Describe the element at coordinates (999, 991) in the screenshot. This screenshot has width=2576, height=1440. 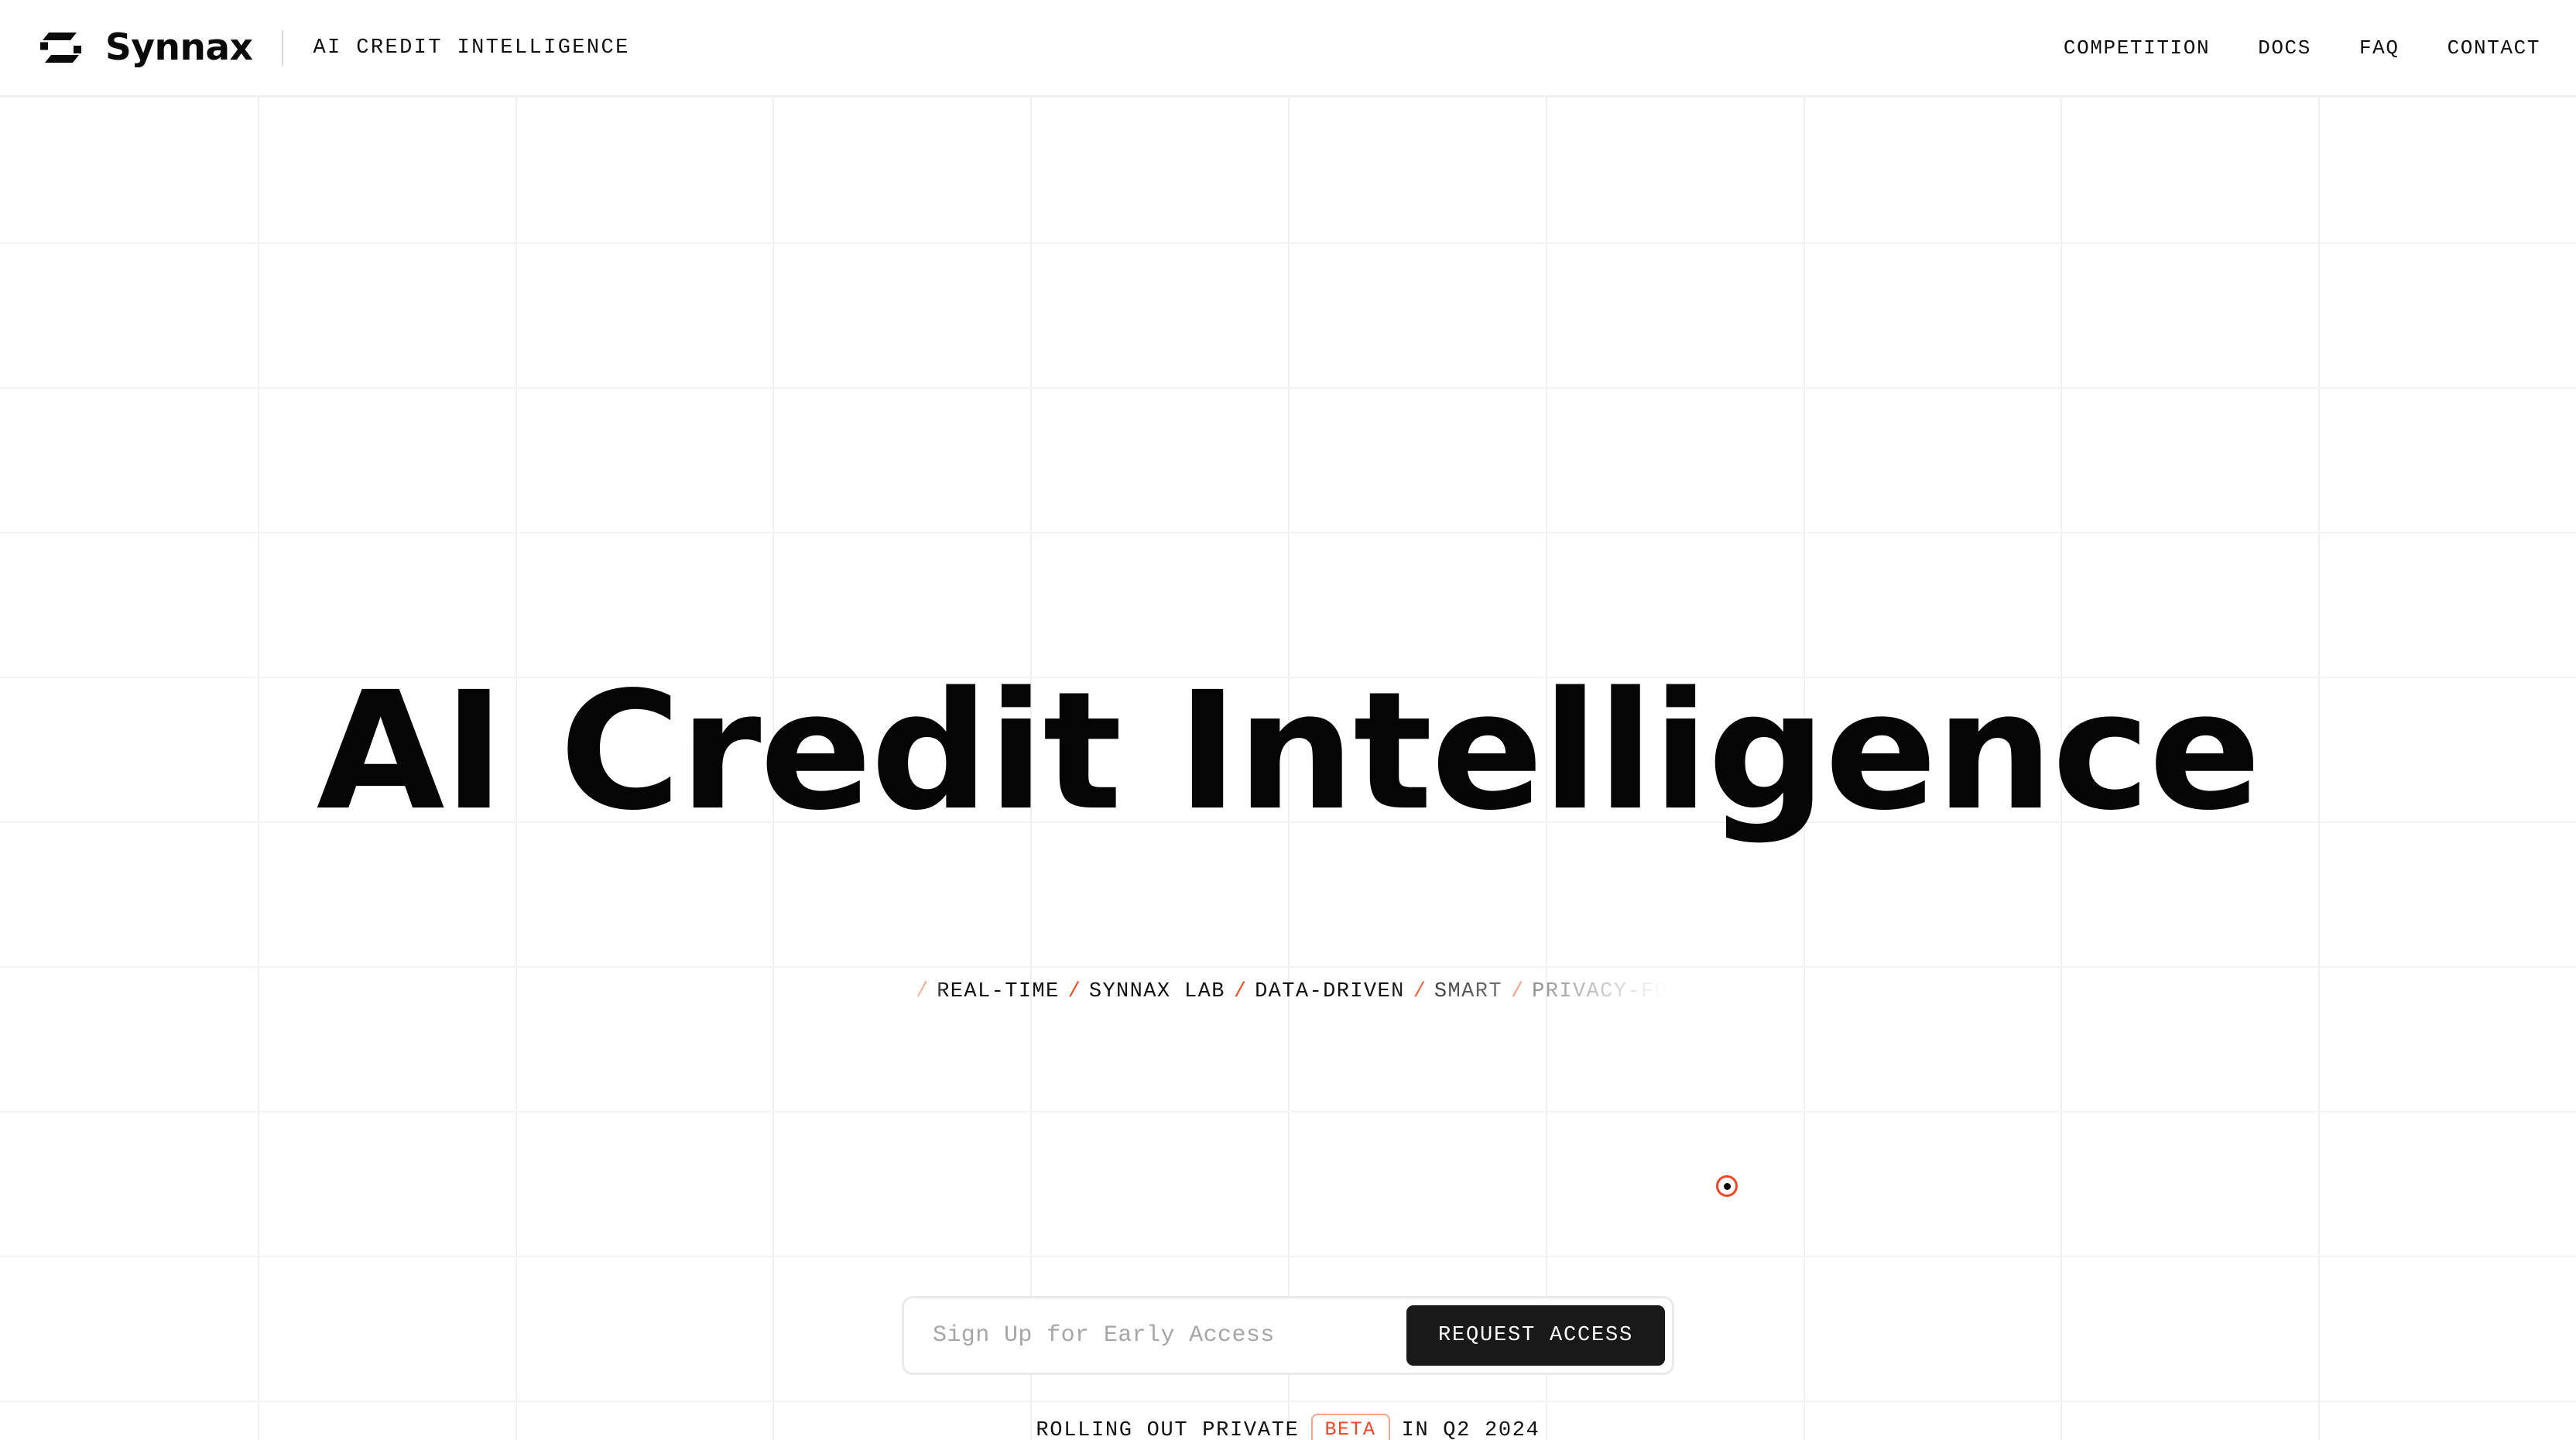
I see `tag-item: REAL-TIME` at that location.